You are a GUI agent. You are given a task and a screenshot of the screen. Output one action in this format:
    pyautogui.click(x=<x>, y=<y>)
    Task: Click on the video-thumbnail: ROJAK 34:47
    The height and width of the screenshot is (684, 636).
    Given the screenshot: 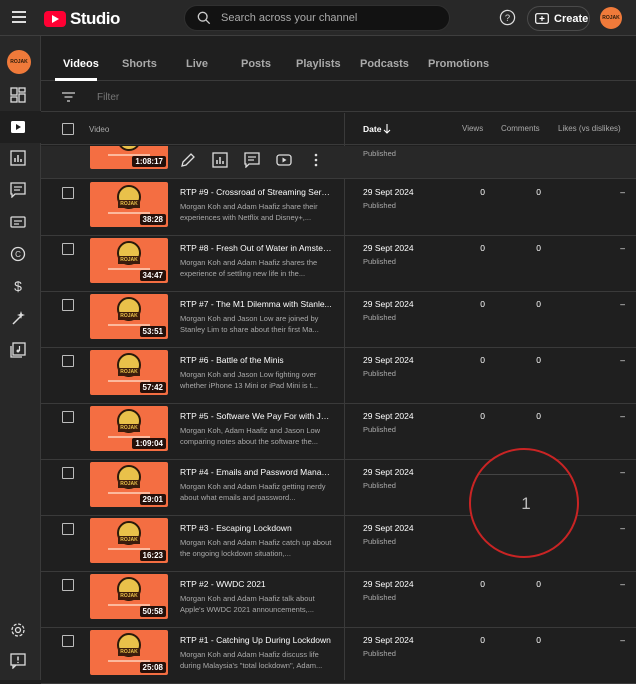 What is the action you would take?
    pyautogui.click(x=129, y=260)
    